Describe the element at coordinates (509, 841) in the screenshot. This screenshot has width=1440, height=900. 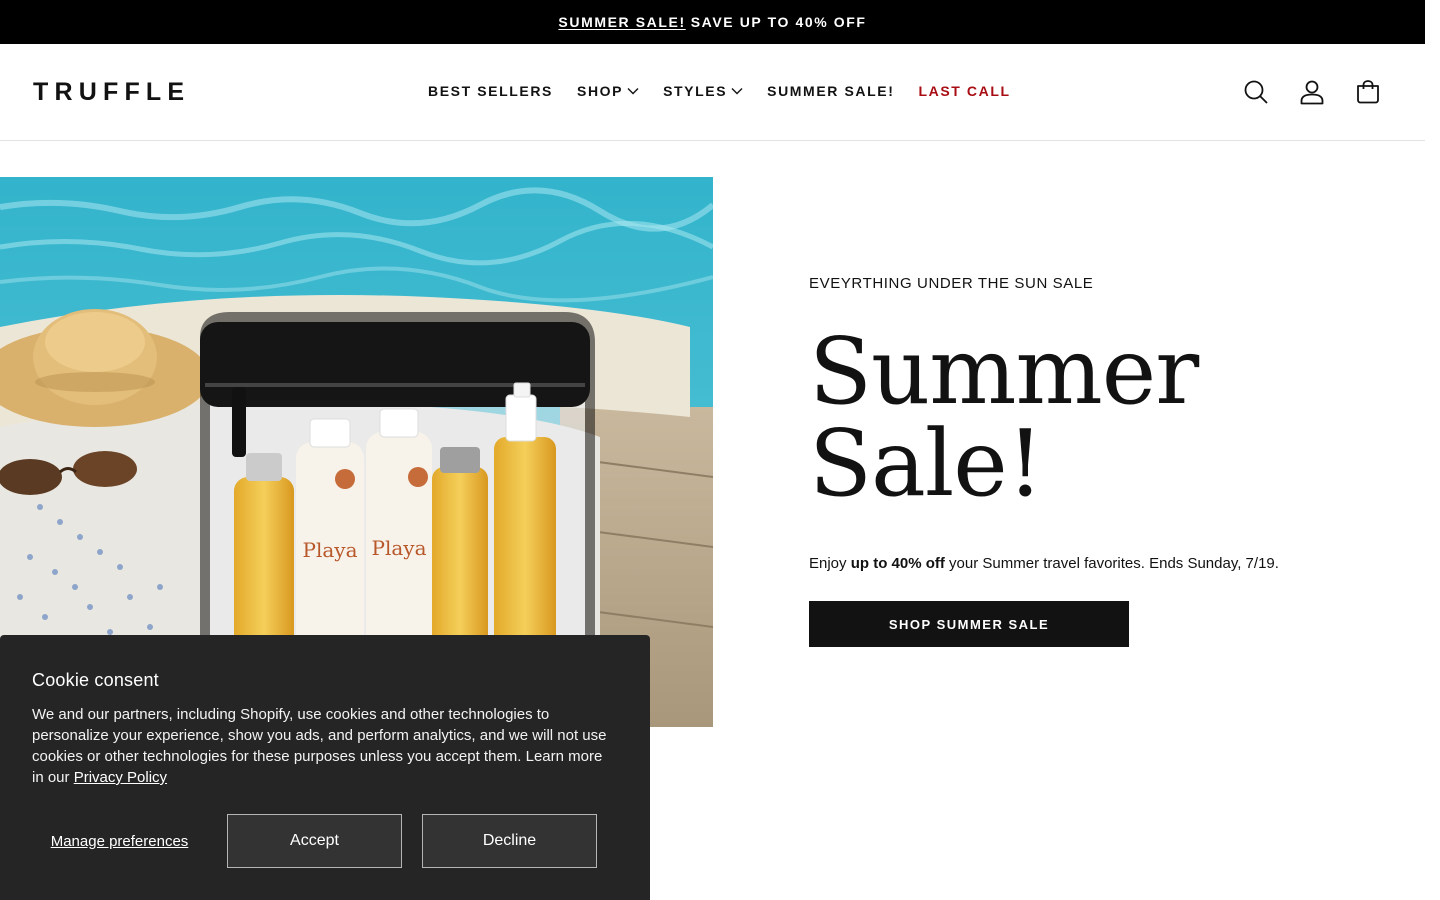
I see `decline-button: Decline` at that location.